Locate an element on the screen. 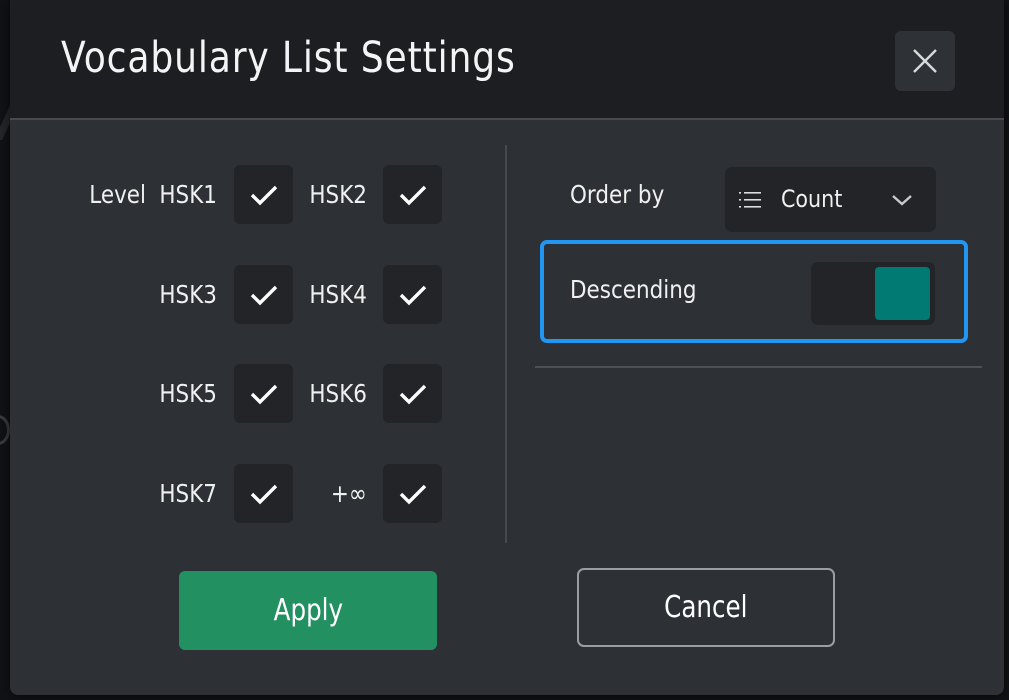 The image size is (1009, 700). level-label: Level is located at coordinates (117, 194).